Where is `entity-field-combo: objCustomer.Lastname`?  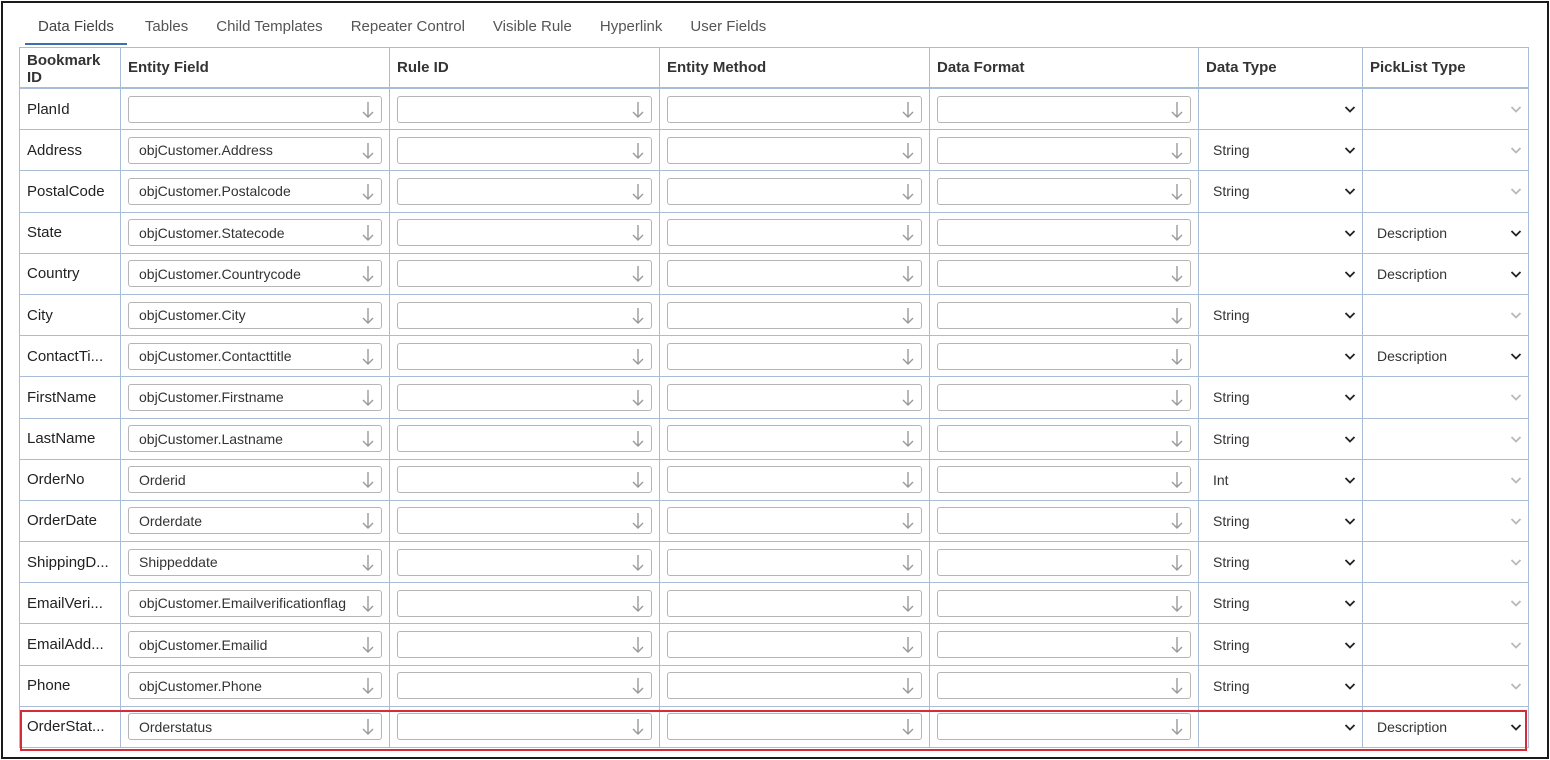
entity-field-combo: objCustomer.Lastname is located at coordinates (255, 439).